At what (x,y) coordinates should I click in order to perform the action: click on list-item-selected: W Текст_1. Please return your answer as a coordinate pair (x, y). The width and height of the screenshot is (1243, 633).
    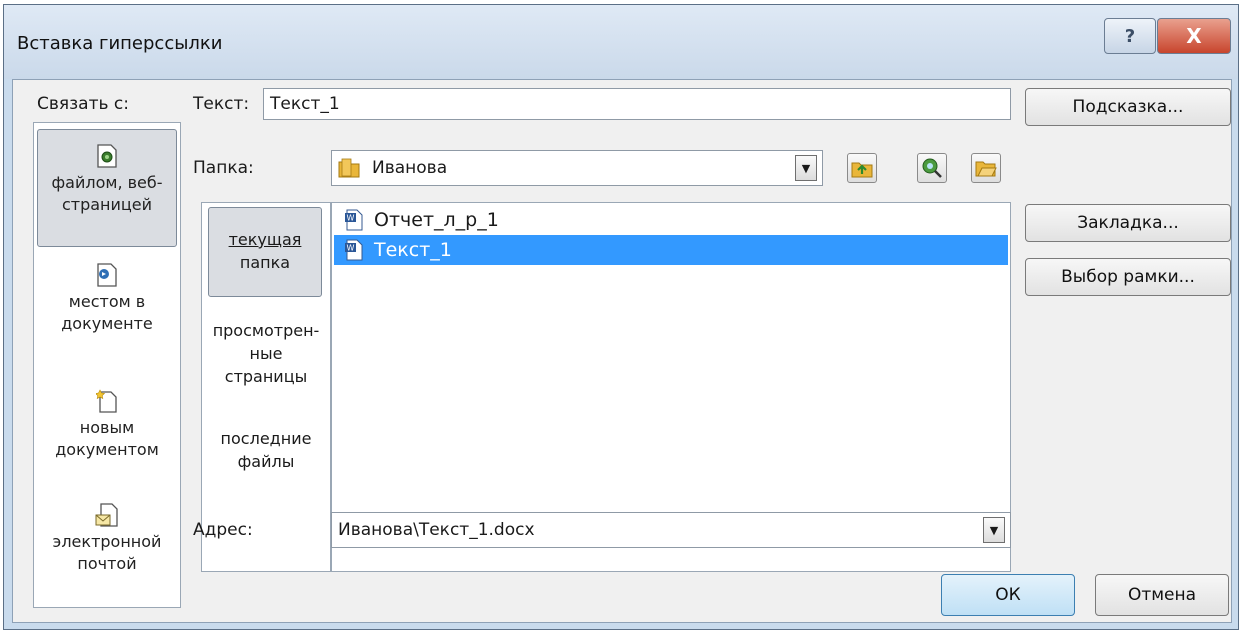
    Looking at the image, I should click on (671, 250).